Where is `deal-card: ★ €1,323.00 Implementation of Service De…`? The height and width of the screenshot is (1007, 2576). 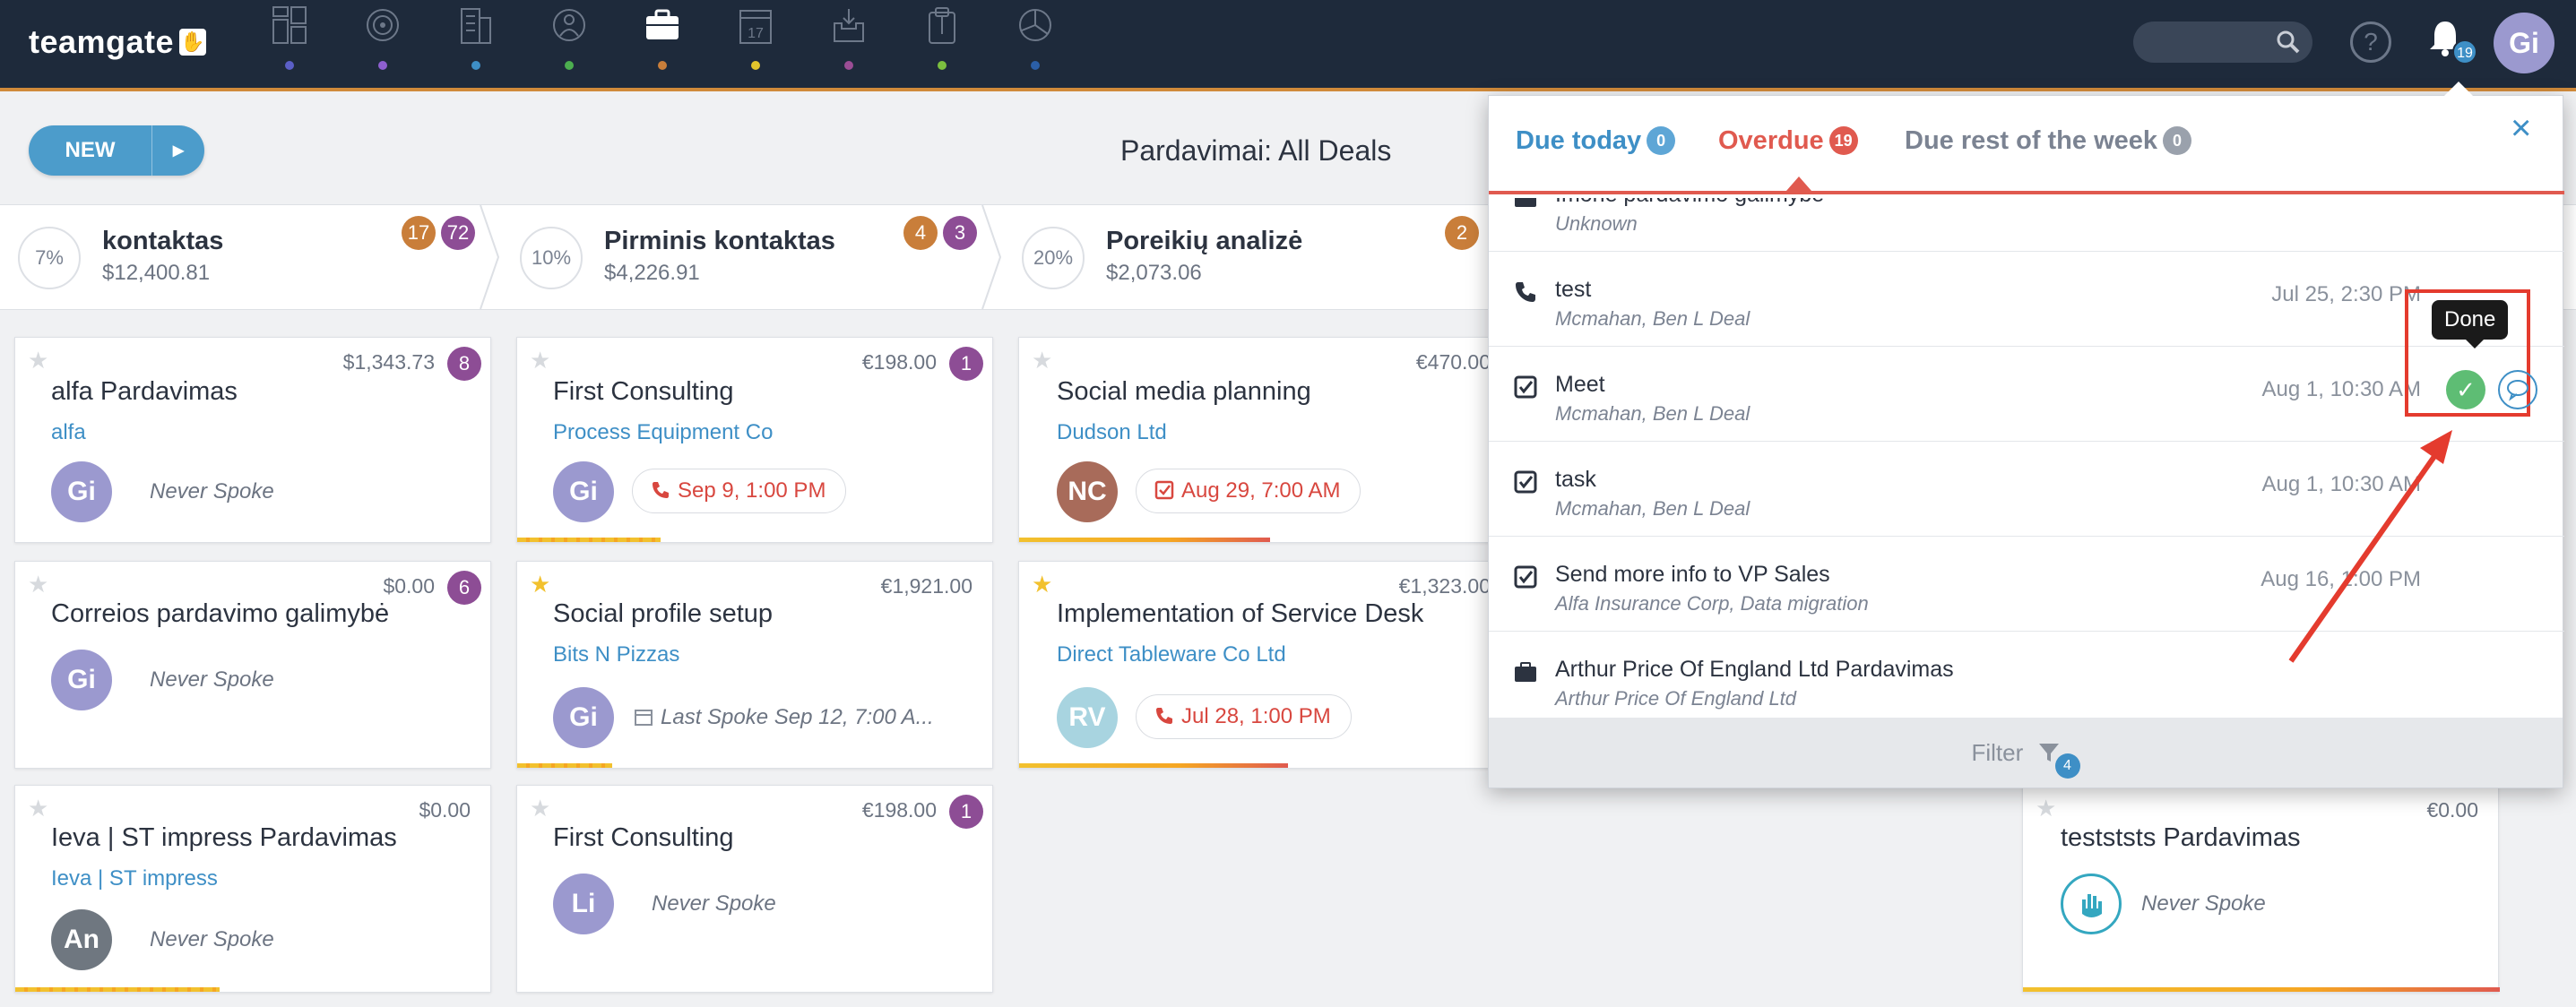
deal-card: ★ €1,323.00 Implementation of Service De… is located at coordinates (1260, 665).